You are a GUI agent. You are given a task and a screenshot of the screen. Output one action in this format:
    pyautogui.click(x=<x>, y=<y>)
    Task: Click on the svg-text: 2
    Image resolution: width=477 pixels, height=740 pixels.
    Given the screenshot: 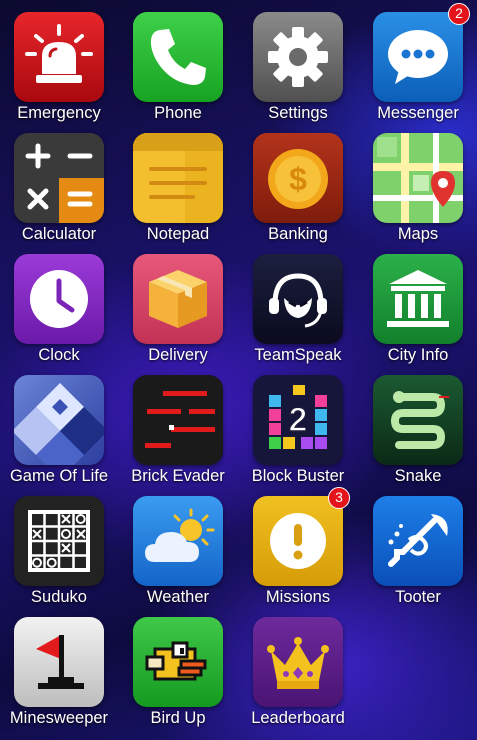 What is the action you would take?
    pyautogui.click(x=298, y=420)
    